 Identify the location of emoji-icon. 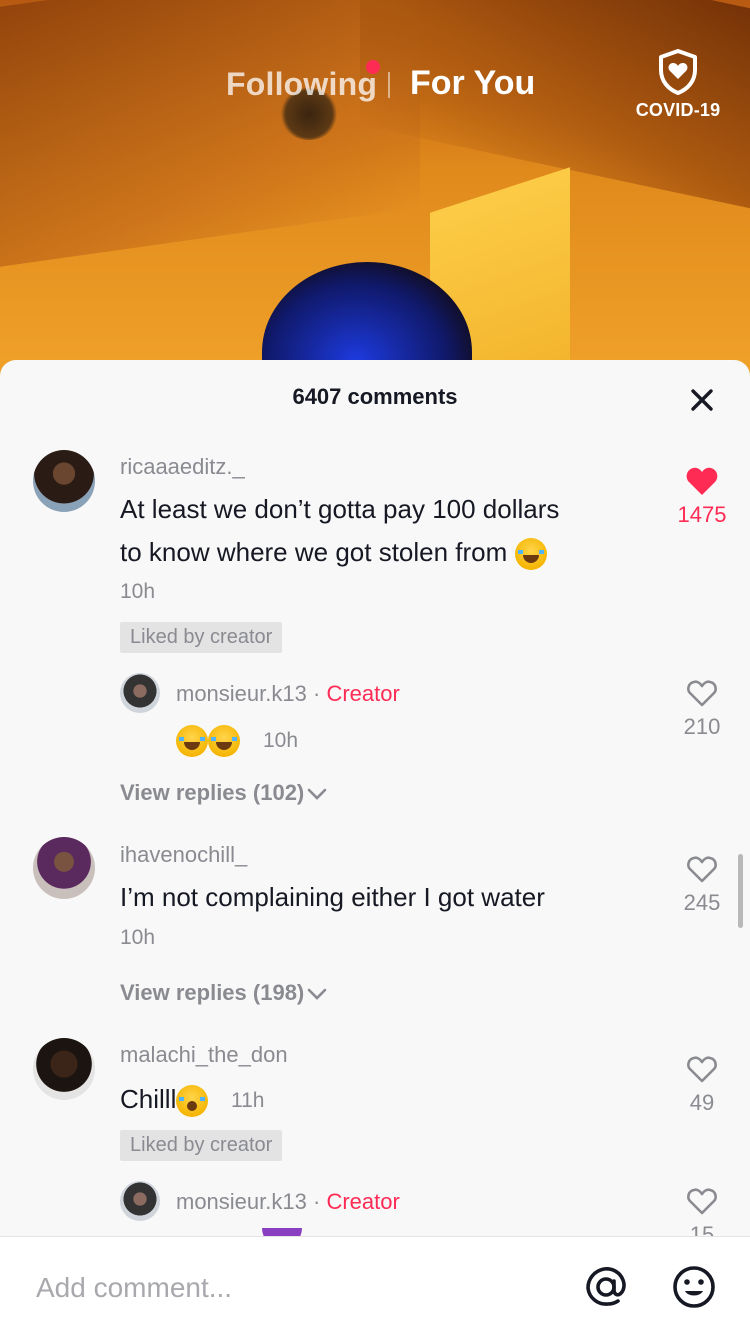
(694, 1287).